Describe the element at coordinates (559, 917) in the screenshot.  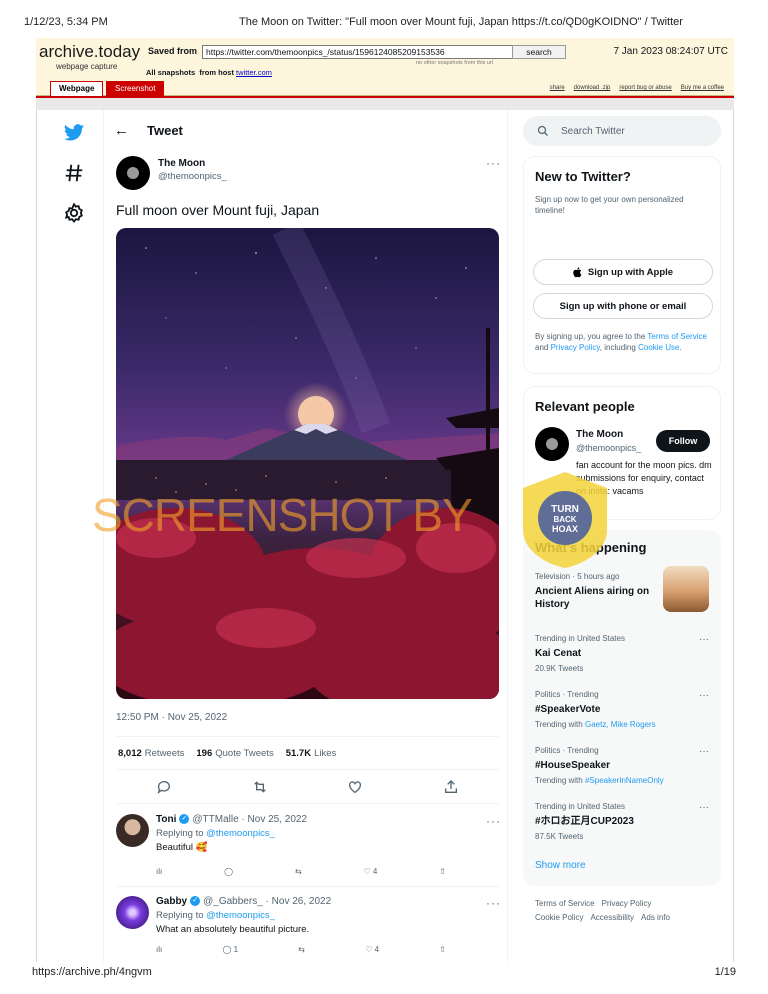
I see `footer-cookie-link: Cookie Policy` at that location.